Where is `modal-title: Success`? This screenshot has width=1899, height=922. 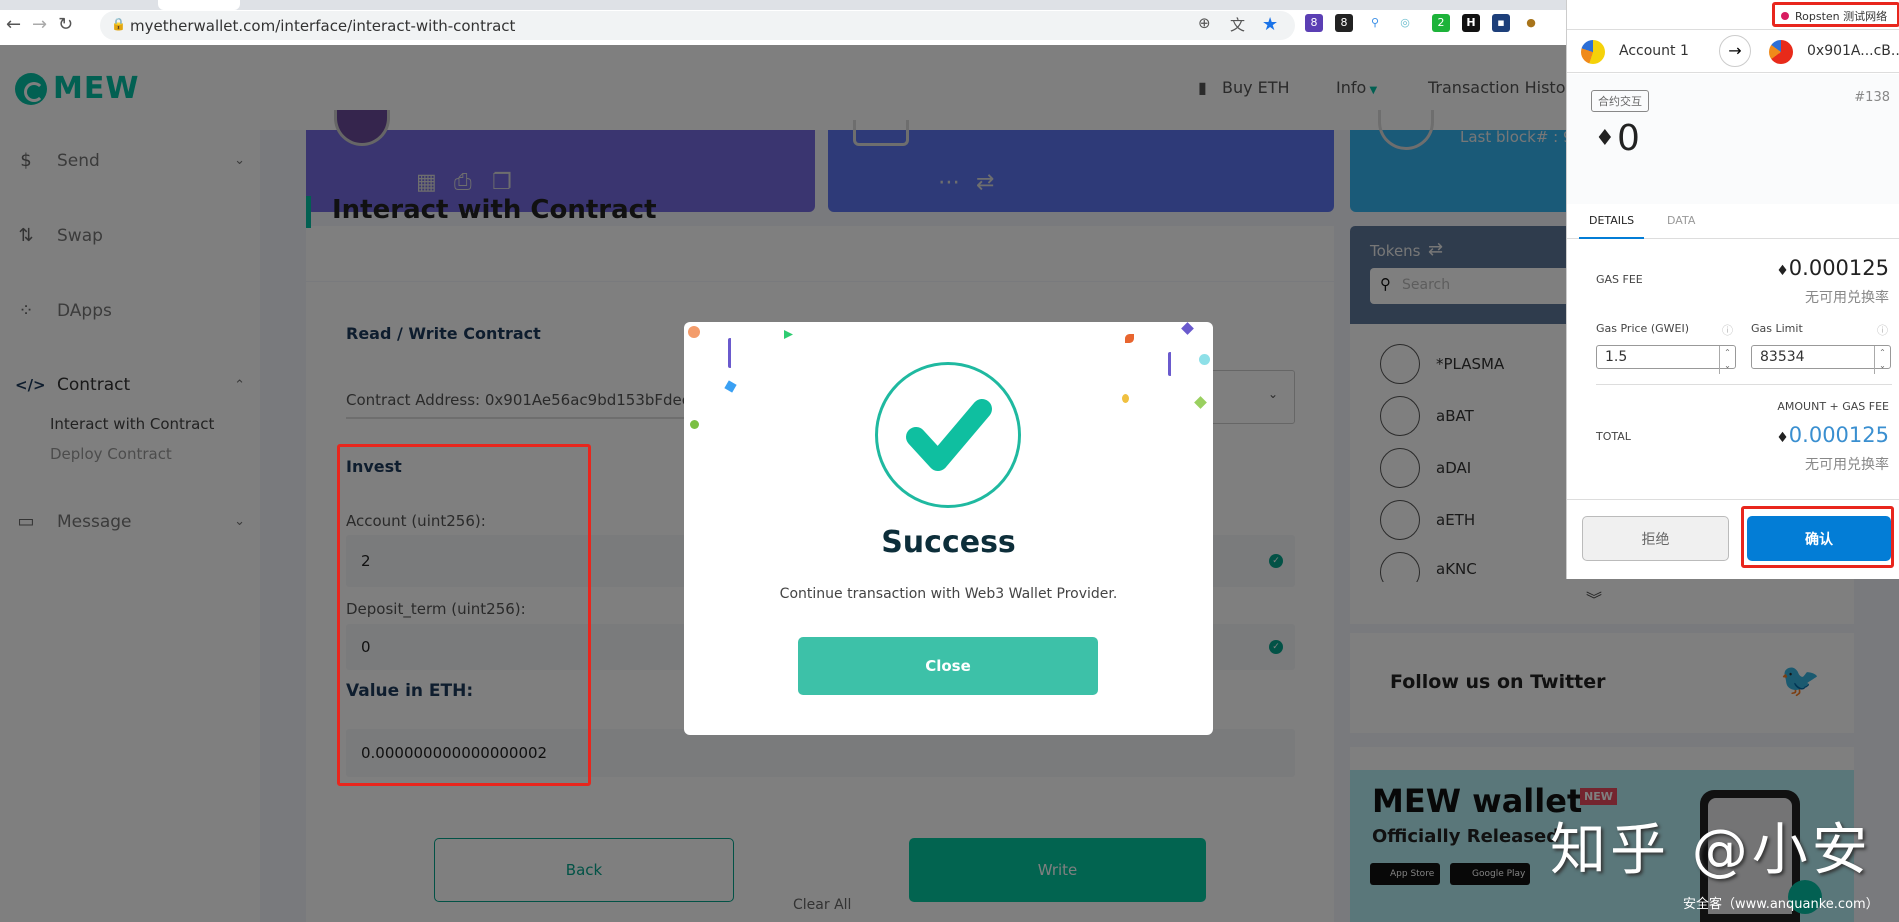
modal-title: Success is located at coordinates (948, 542).